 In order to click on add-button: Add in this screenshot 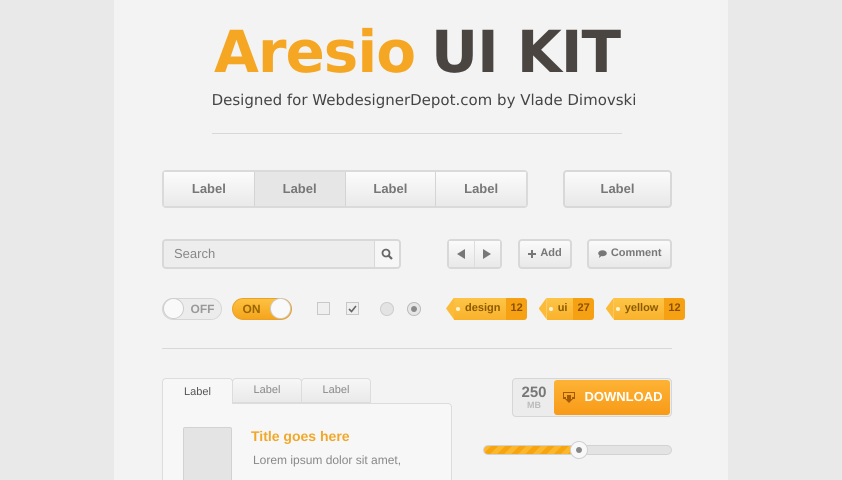, I will do `click(545, 253)`.